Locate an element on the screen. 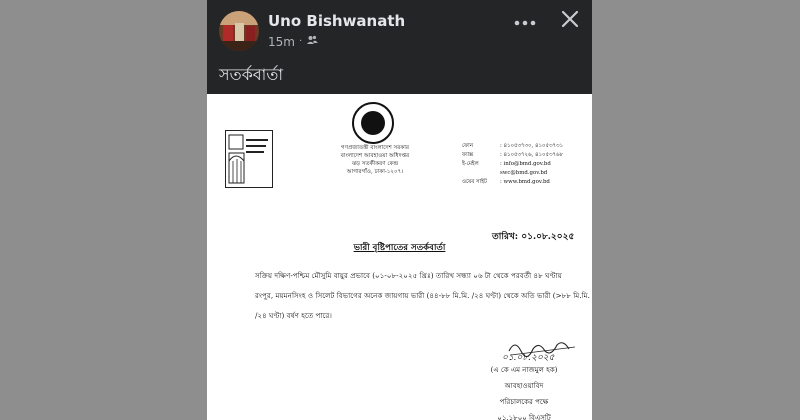 The height and width of the screenshot is (420, 800). contact-value: : ৪১০৫৩৭২৬, ৪১০৫৩৭৬৮ is located at coordinates (531, 155).